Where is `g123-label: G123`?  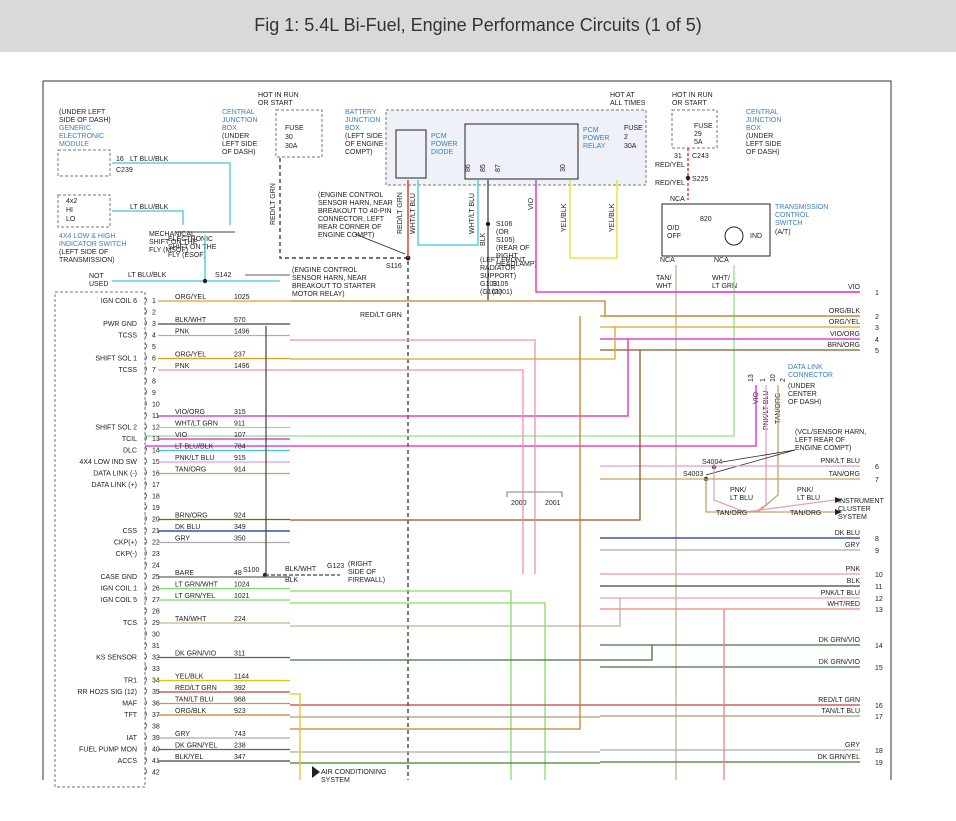 g123-label: G123 is located at coordinates (335, 566).